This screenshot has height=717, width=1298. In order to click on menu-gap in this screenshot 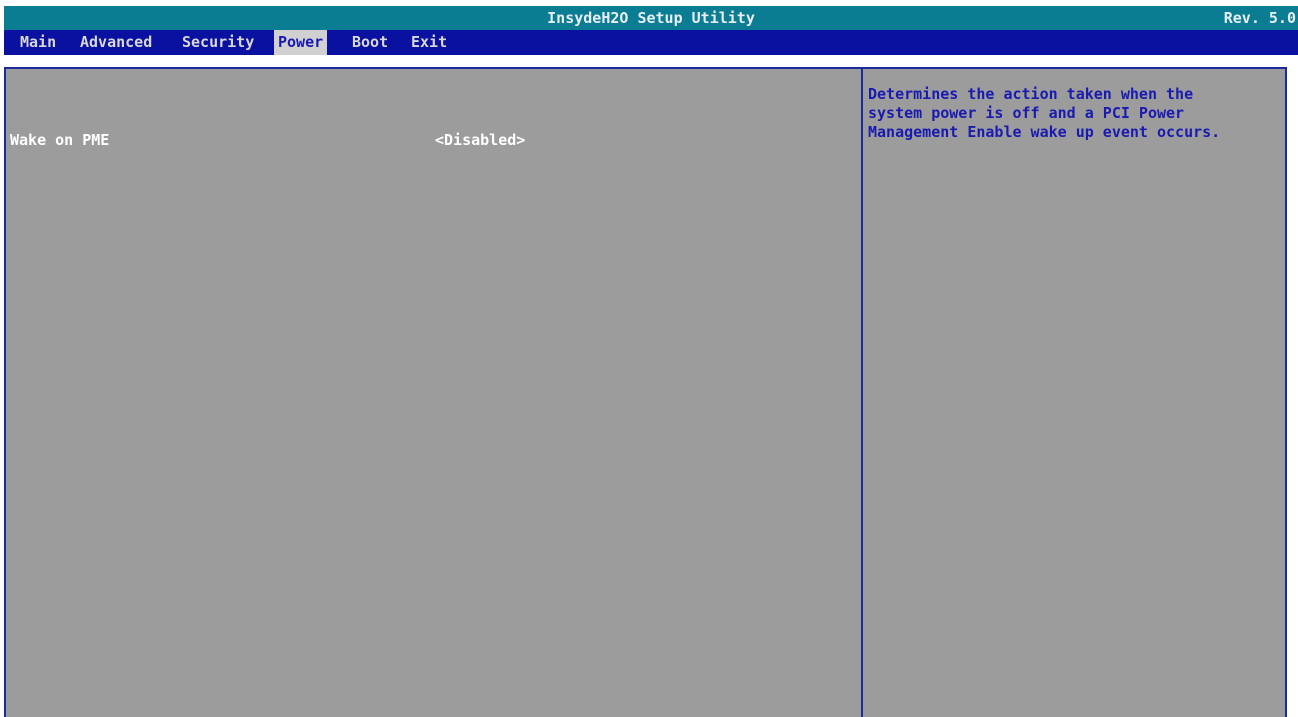, I will do `click(651, 61)`.